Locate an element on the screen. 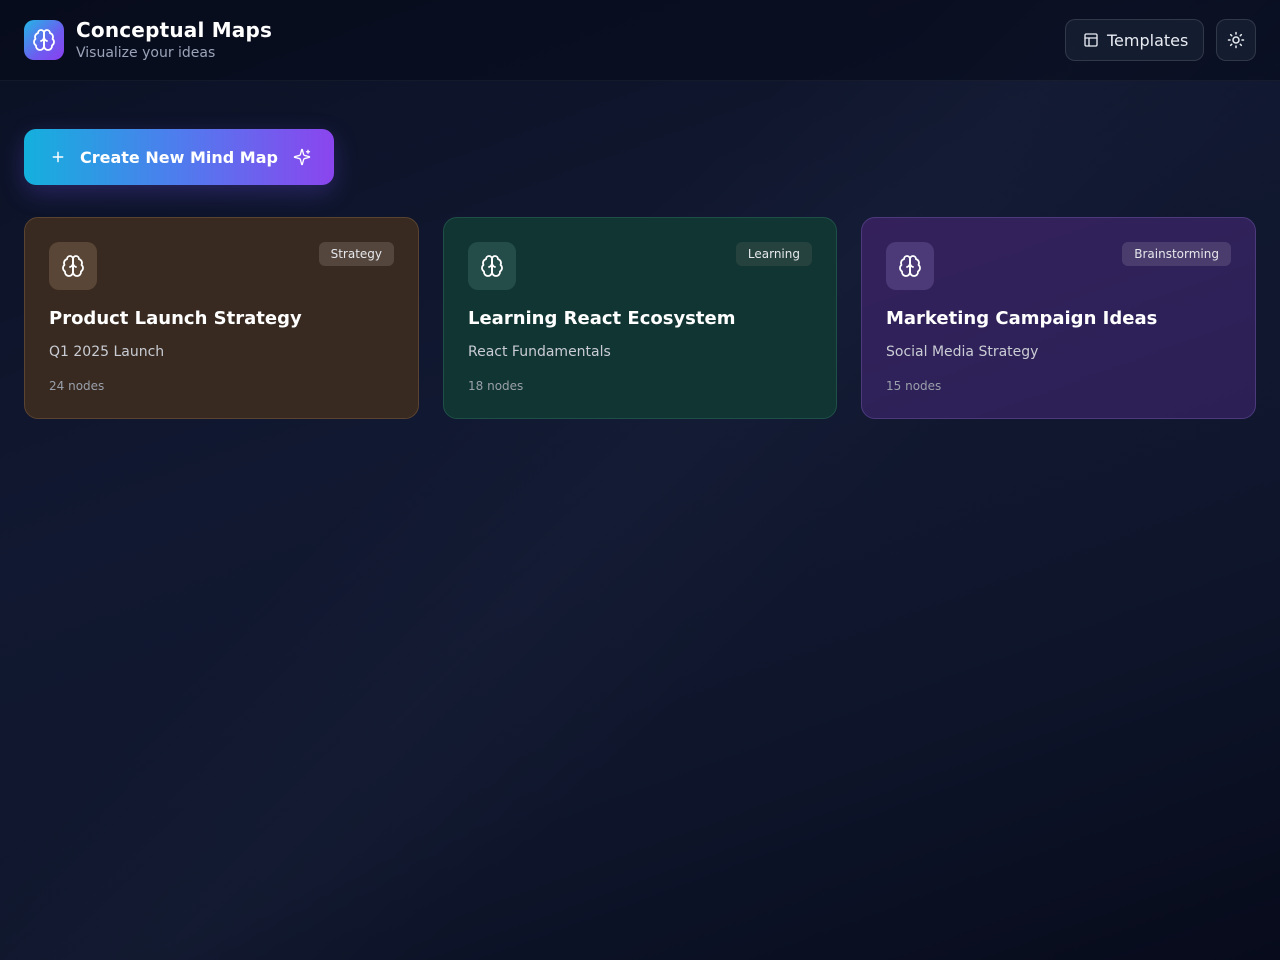  node-count: 18 nodes is located at coordinates (496, 386).